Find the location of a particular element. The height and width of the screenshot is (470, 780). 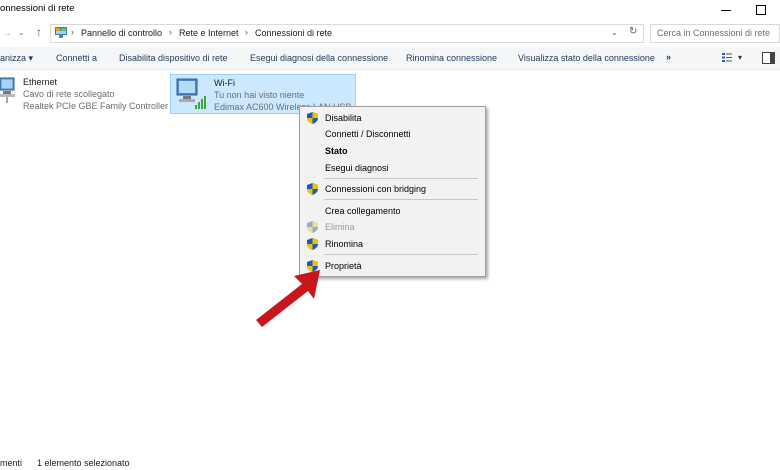

chevron-down-icon: ▾ is located at coordinates (31, 58).